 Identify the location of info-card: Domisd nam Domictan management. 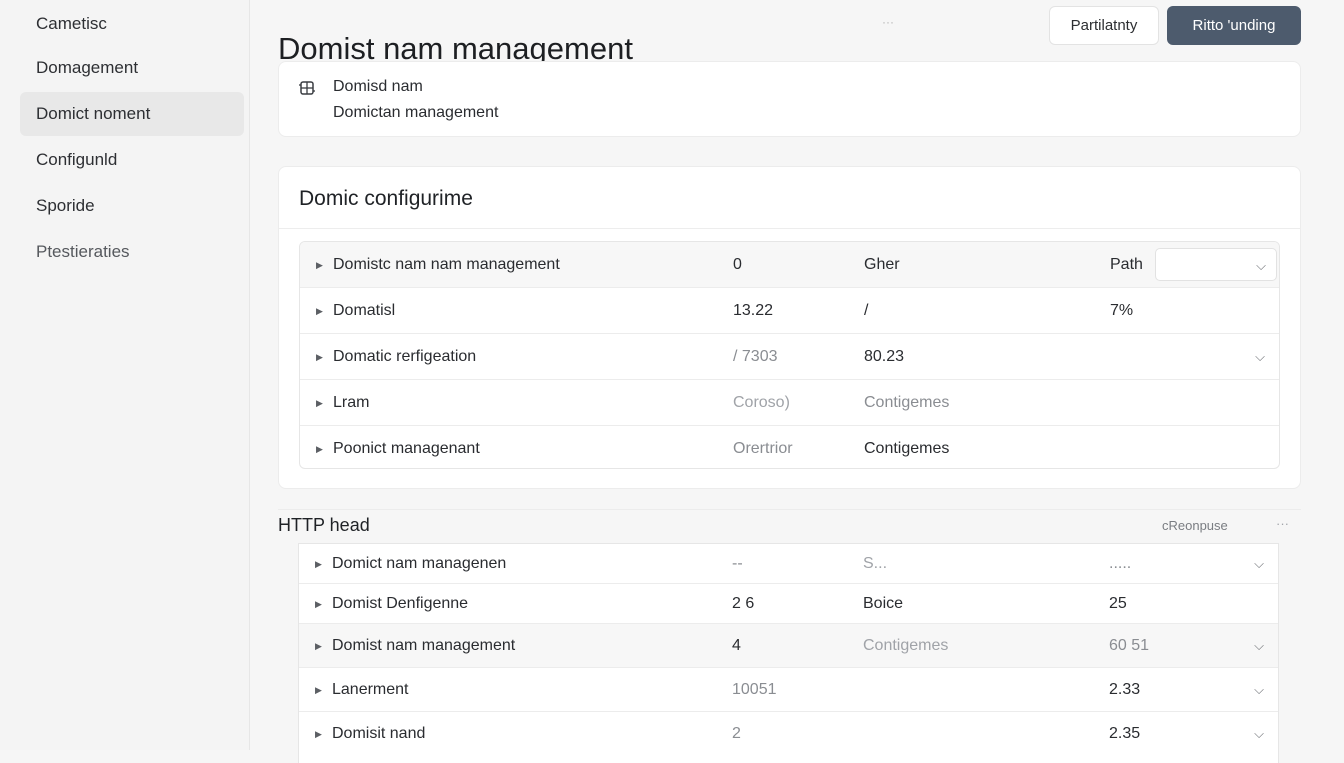
(789, 99).